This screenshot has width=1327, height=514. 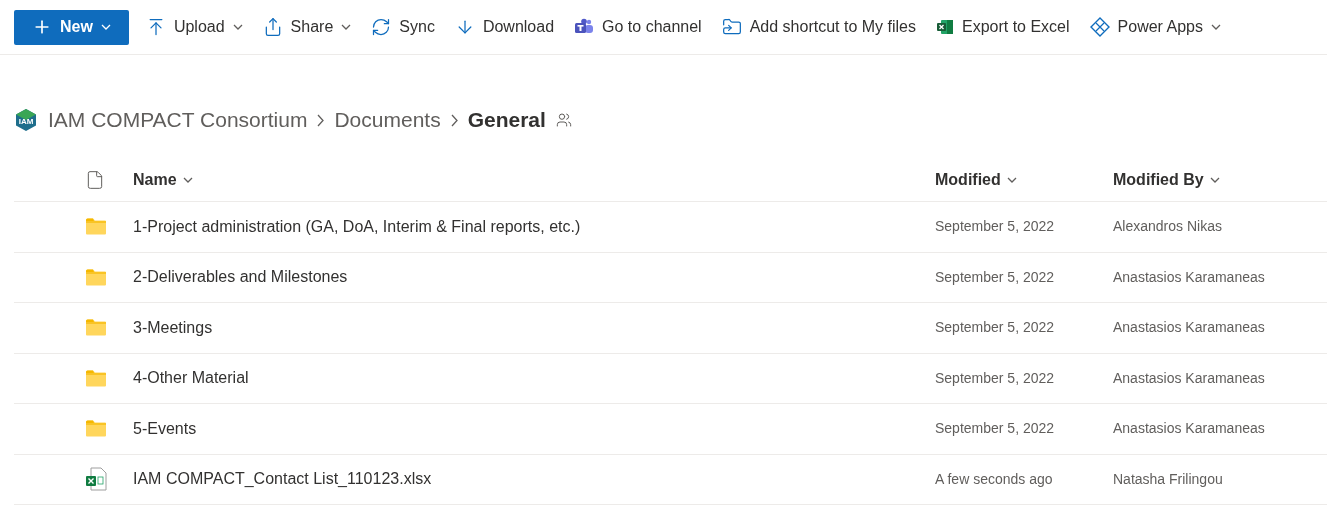 I want to click on file-row: 2-Deliverables and Milestones September 5, 2022 Anastasios Karamaneas, so click(x=670, y=277).